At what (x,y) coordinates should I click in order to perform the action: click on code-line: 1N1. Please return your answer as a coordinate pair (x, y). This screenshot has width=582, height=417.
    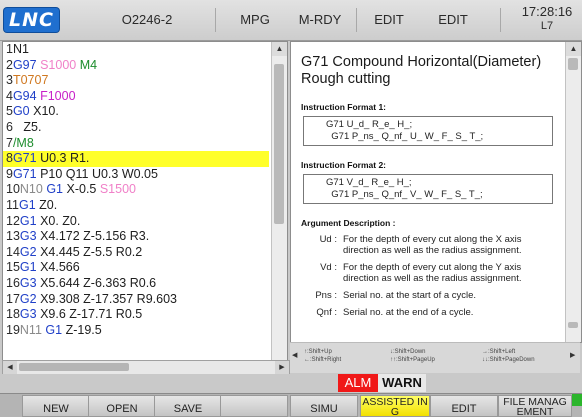
    Looking at the image, I should click on (136, 50).